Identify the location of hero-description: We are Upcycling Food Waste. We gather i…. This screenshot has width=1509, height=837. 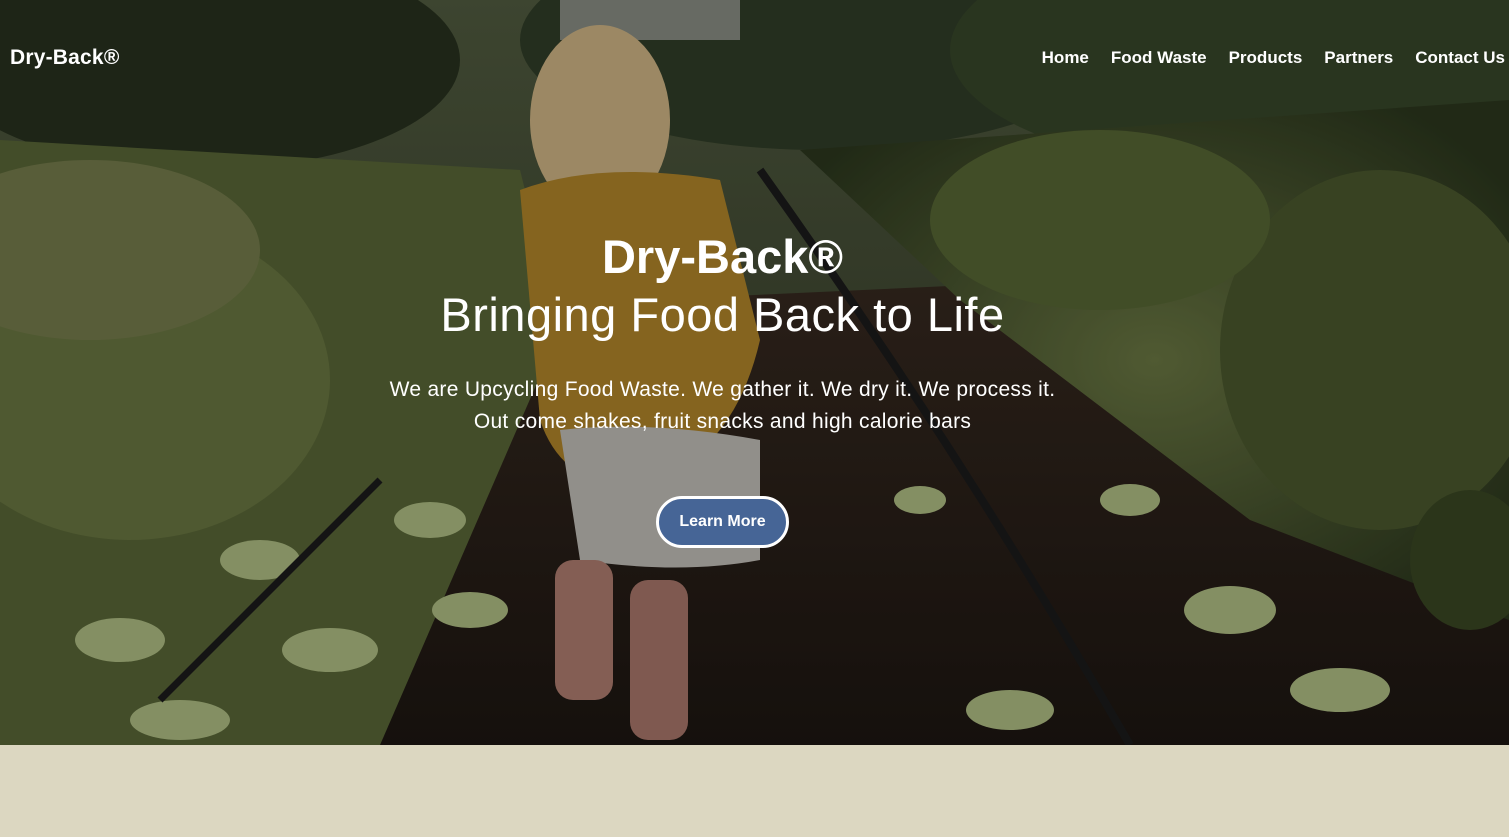
(723, 406).